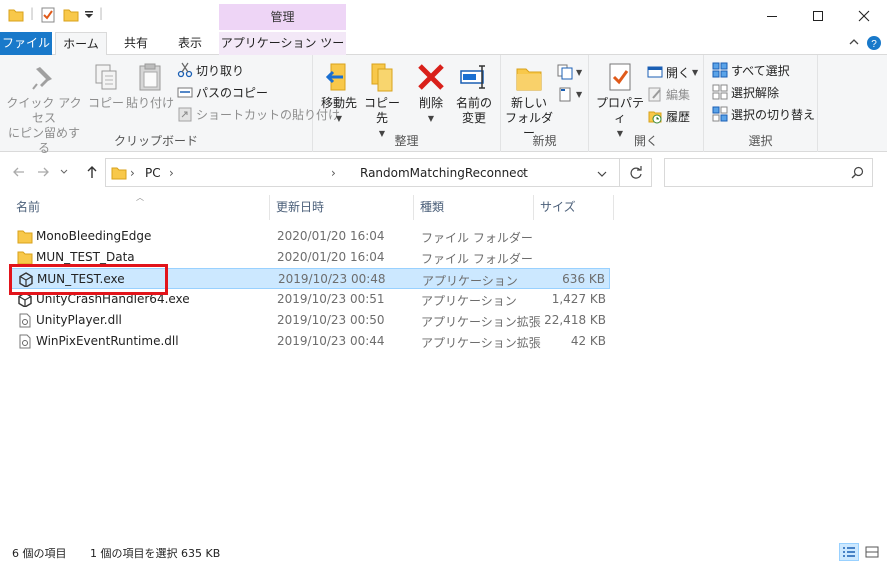 The height and width of the screenshot is (565, 887). What do you see at coordinates (619, 110) in the screenshot?
I see `properties-label: プロパティ` at bounding box center [619, 110].